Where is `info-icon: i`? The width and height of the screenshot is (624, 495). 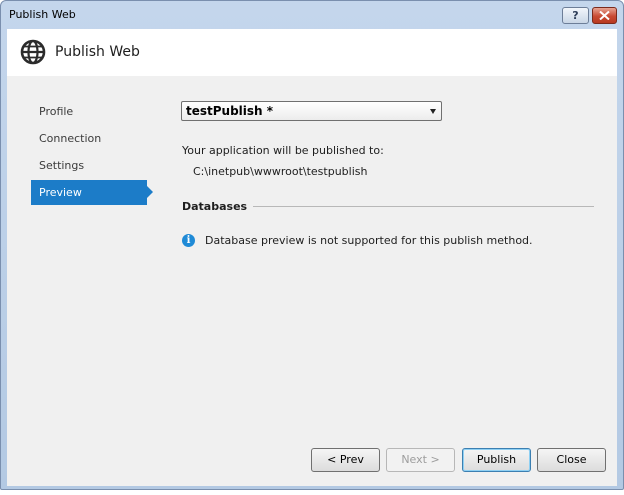 info-icon: i is located at coordinates (188, 240).